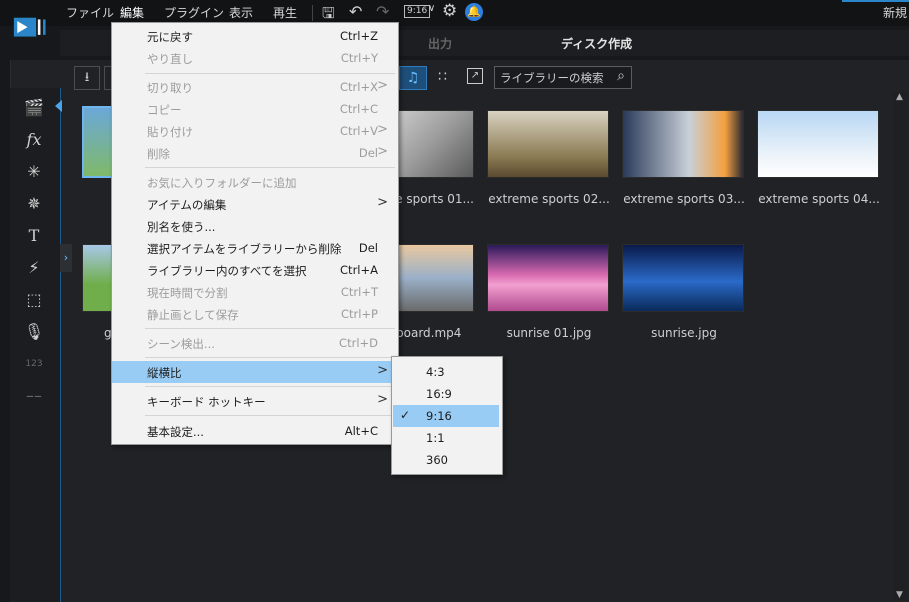  Describe the element at coordinates (87, 78) in the screenshot. I see `import-media-icon: ⭳` at that location.